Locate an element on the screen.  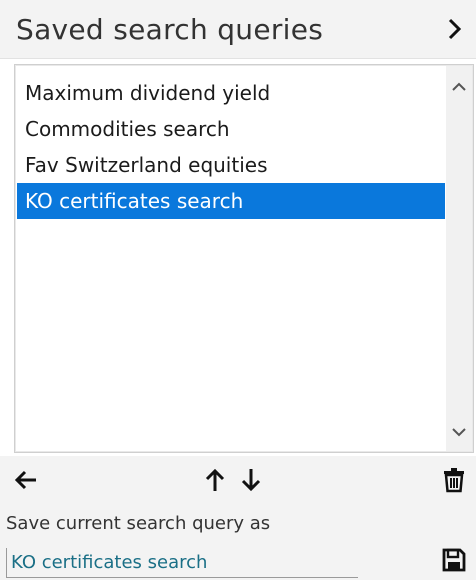
save-query-label: Save current search query as is located at coordinates (238, 524).